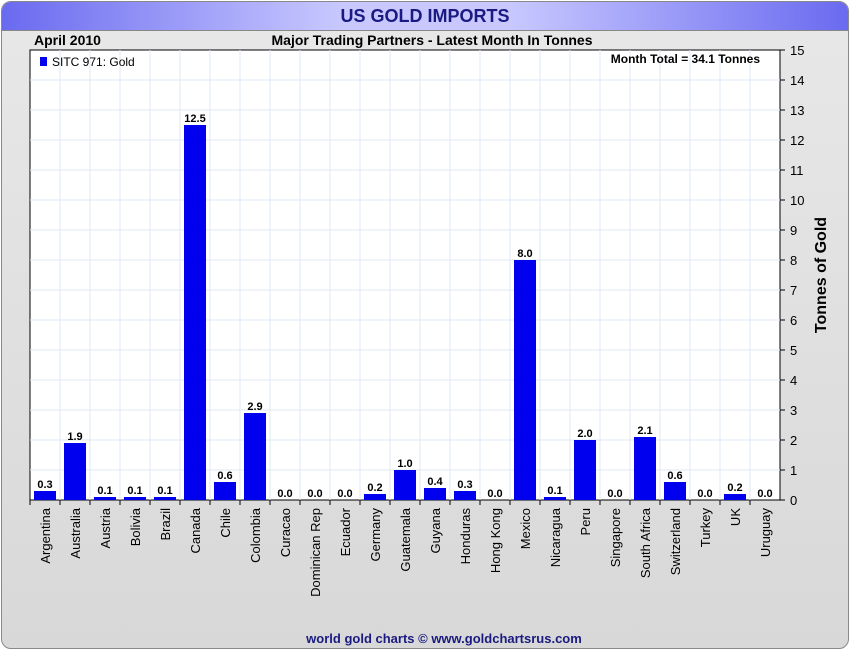 This screenshot has height=650, width=850. Describe the element at coordinates (74, 437) in the screenshot. I see `data-label: 1.9` at that location.